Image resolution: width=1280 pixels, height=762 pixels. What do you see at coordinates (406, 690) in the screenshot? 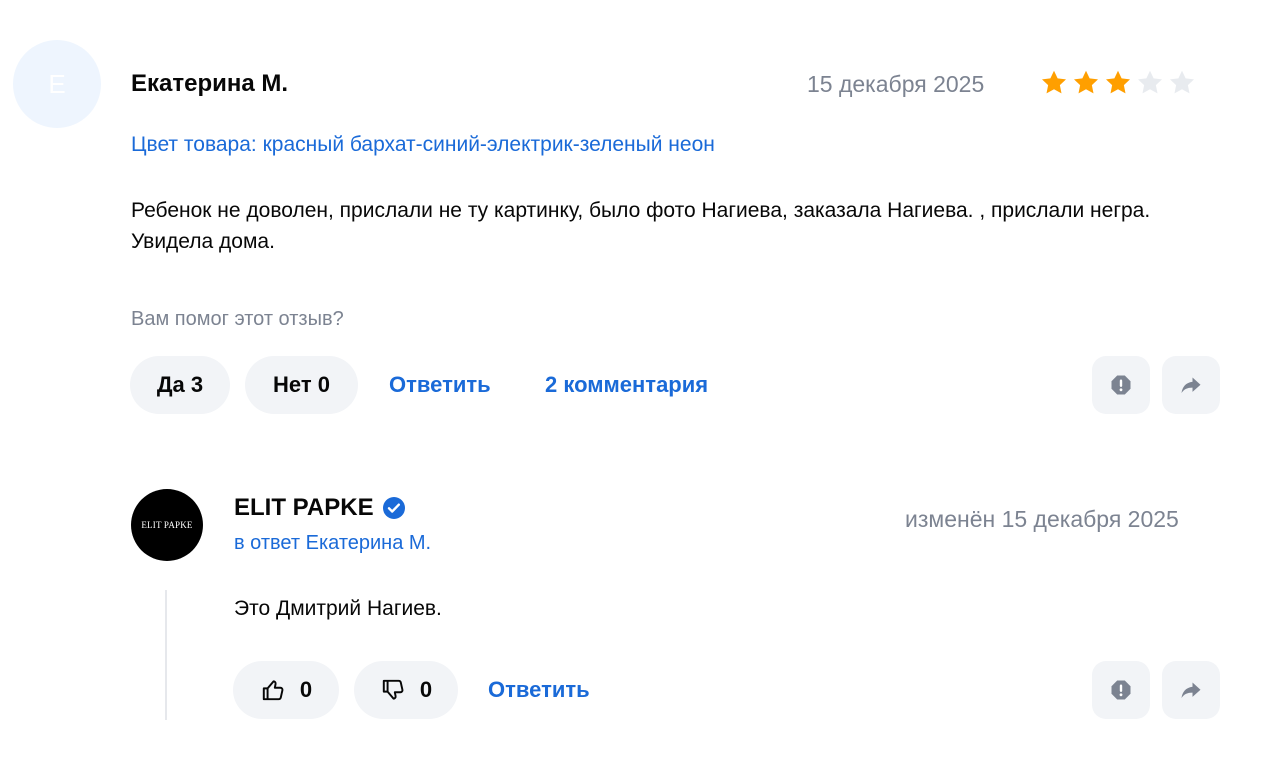
I see `dislike-button: 0` at bounding box center [406, 690].